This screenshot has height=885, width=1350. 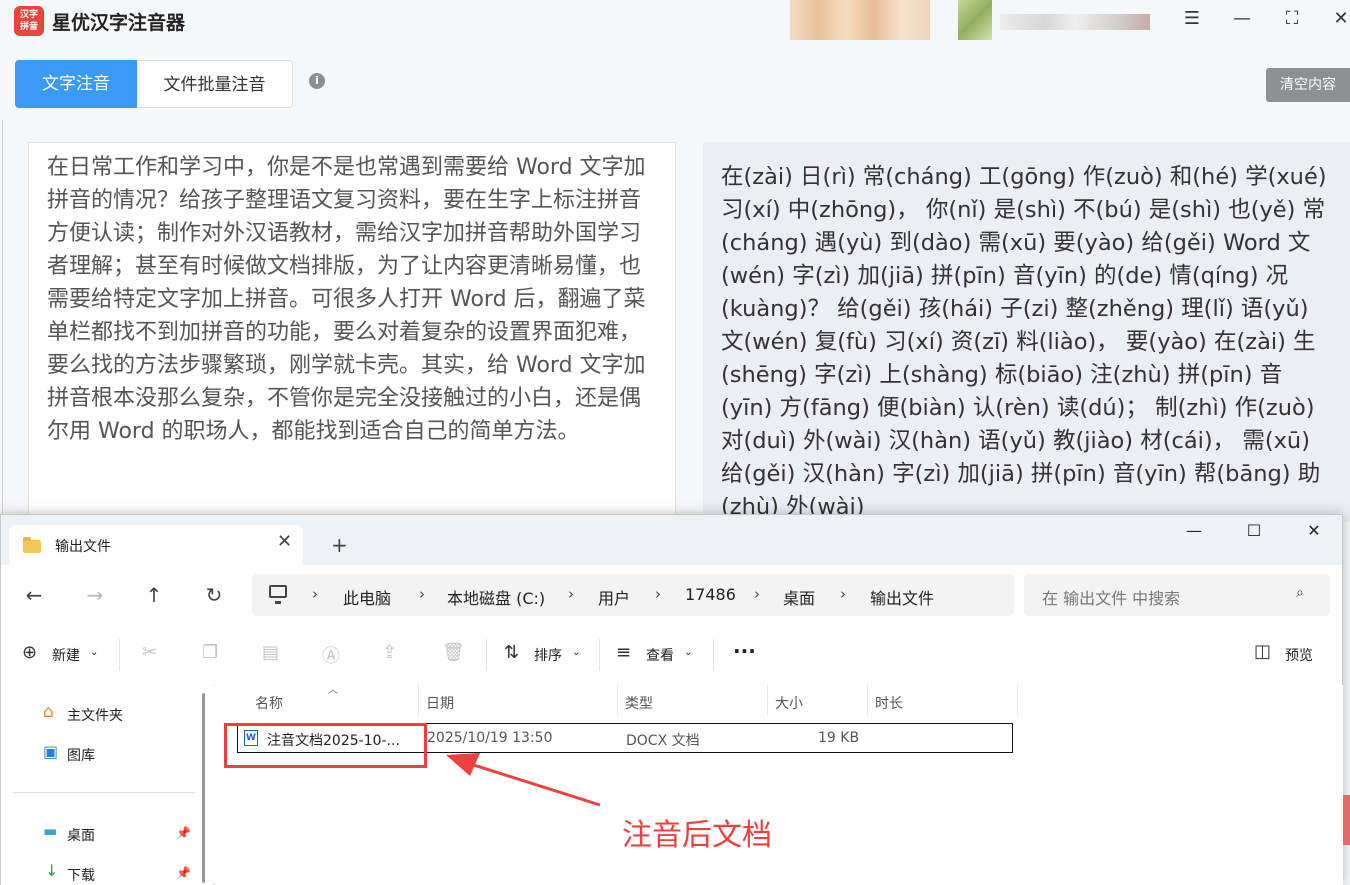 What do you see at coordinates (284, 541) in the screenshot?
I see `tab-close-icon: ✕` at bounding box center [284, 541].